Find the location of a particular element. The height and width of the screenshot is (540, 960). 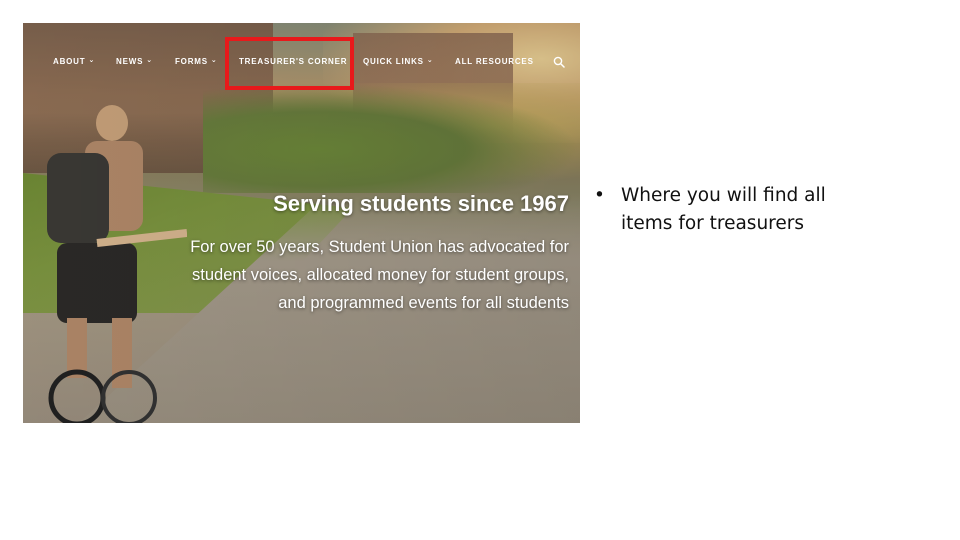

nav-item-quick-links: QUICK LINKS ⌄ is located at coordinates (398, 61).